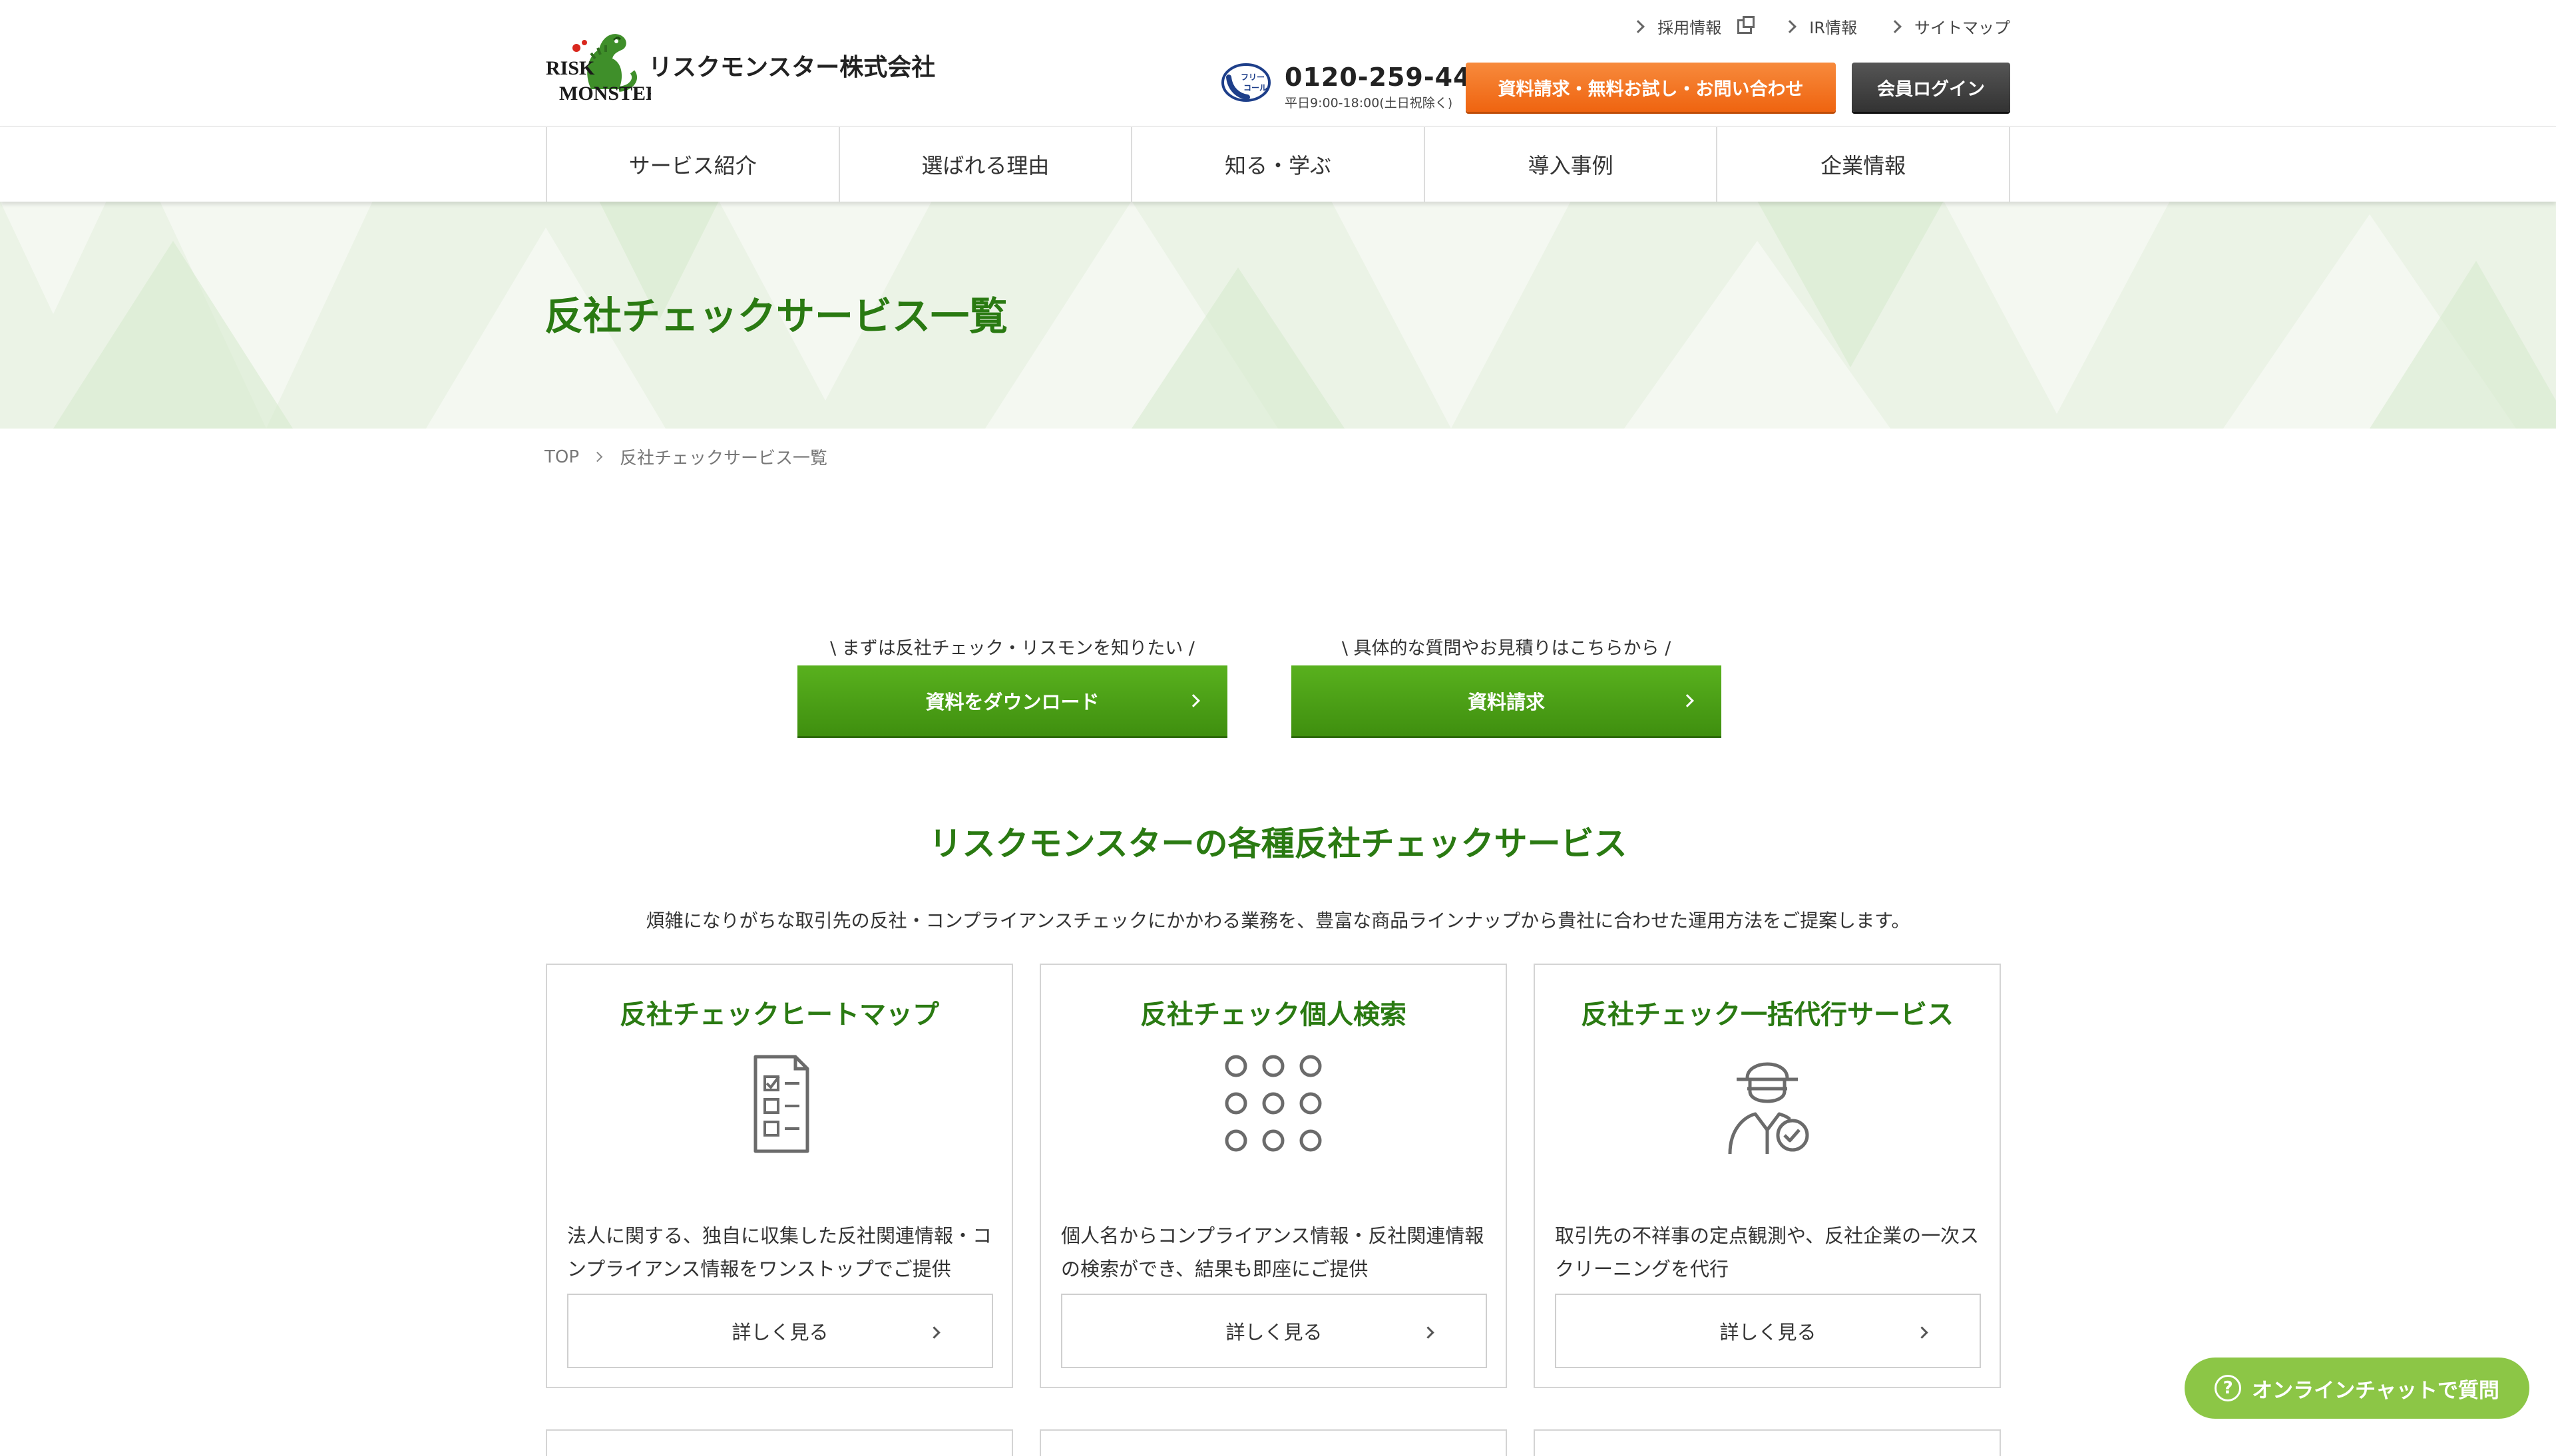 This screenshot has width=2556, height=1456. I want to click on top-link-recruit: 採用情報, so click(1693, 26).